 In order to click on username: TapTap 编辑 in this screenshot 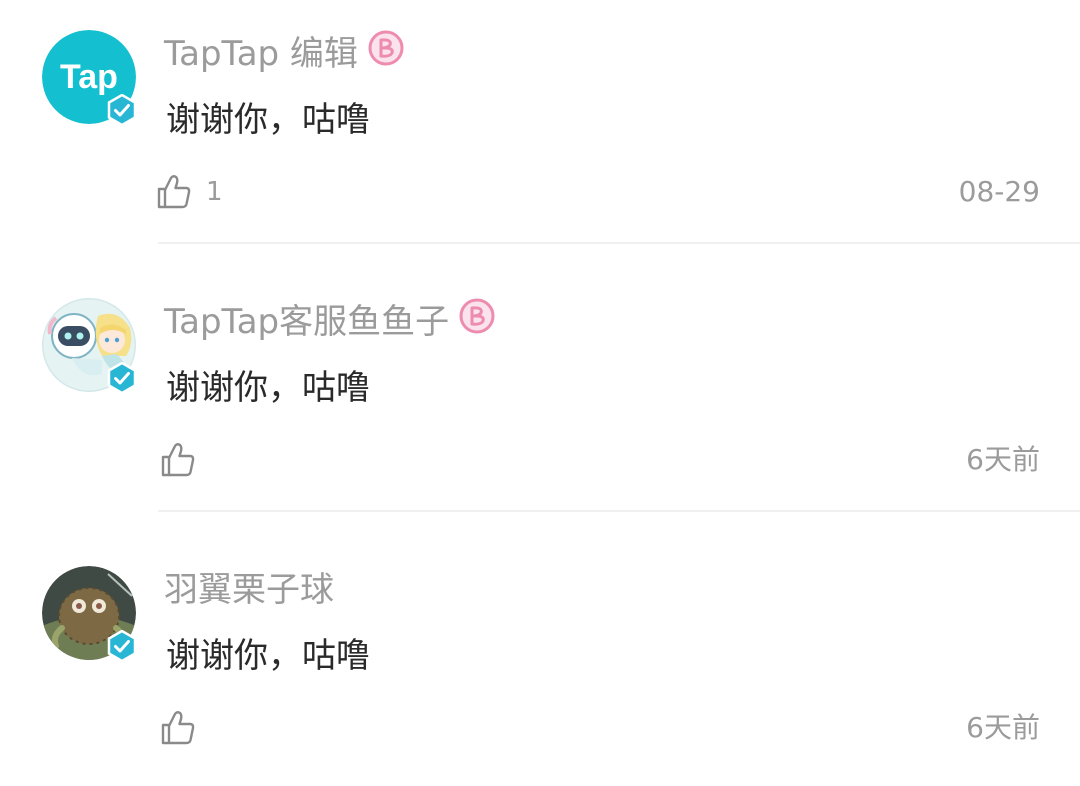, I will do `click(284, 52)`.